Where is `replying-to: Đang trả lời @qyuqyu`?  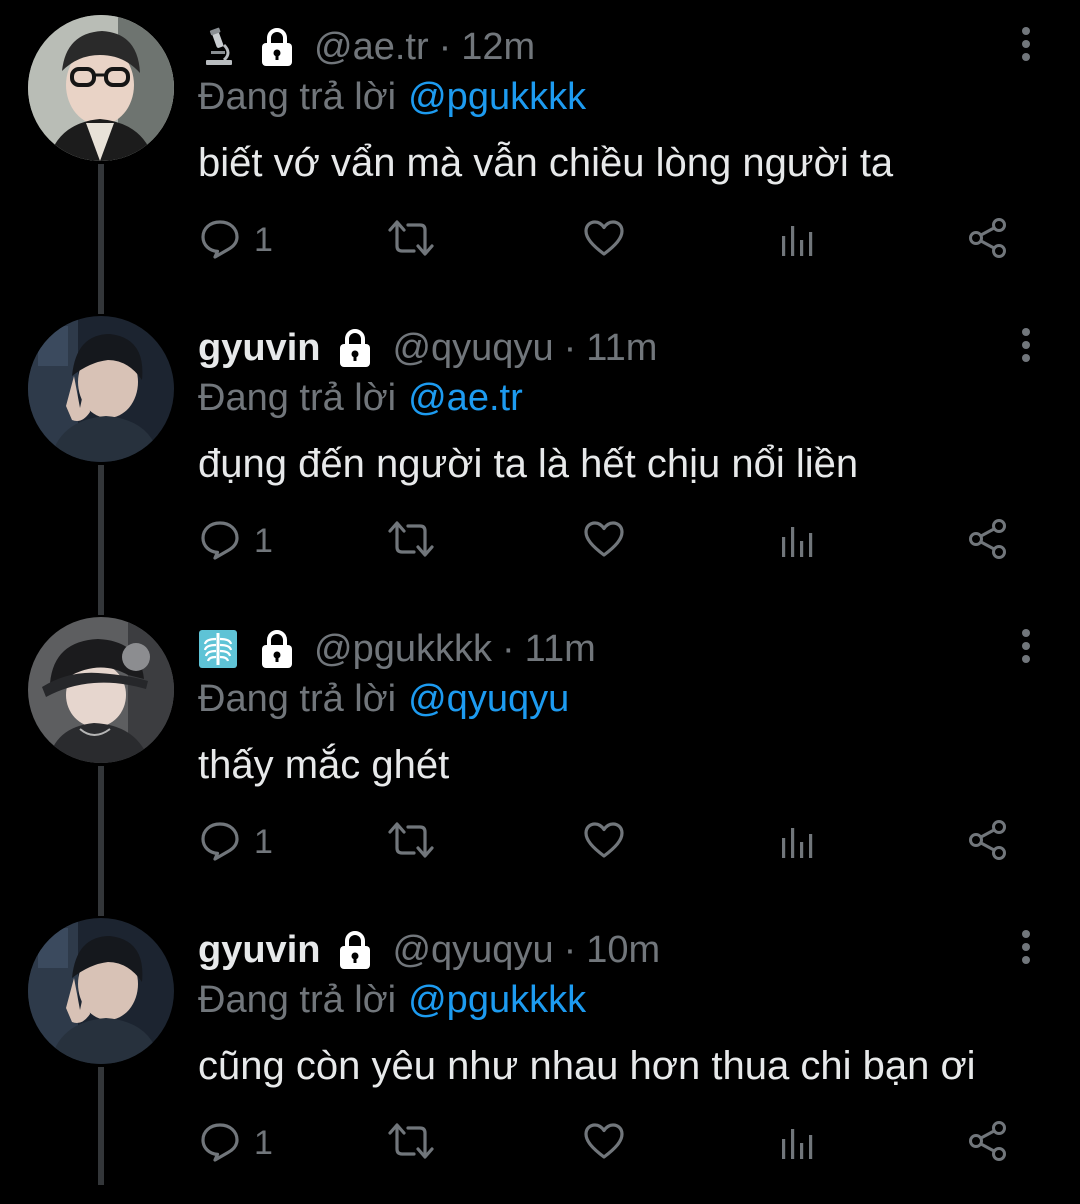 replying-to: Đang trả lời @qyuqyu is located at coordinates (383, 699).